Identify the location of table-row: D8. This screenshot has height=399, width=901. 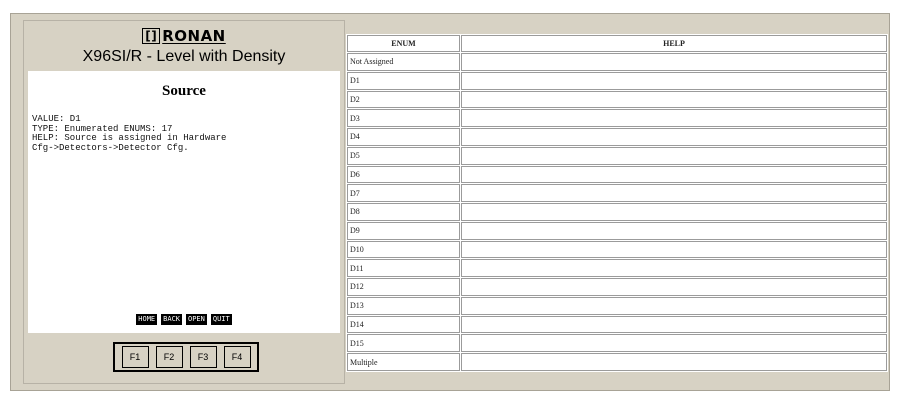
(617, 212).